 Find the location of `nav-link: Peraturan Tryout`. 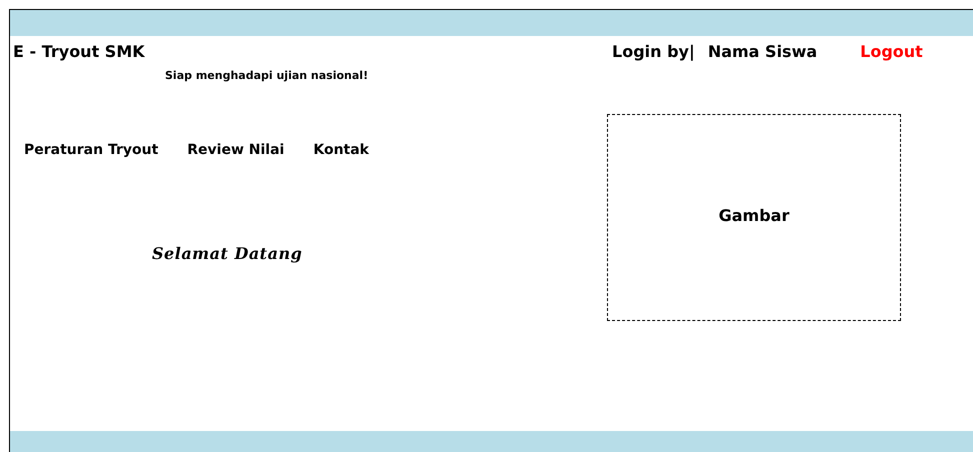

nav-link: Peraturan Tryout is located at coordinates (91, 150).